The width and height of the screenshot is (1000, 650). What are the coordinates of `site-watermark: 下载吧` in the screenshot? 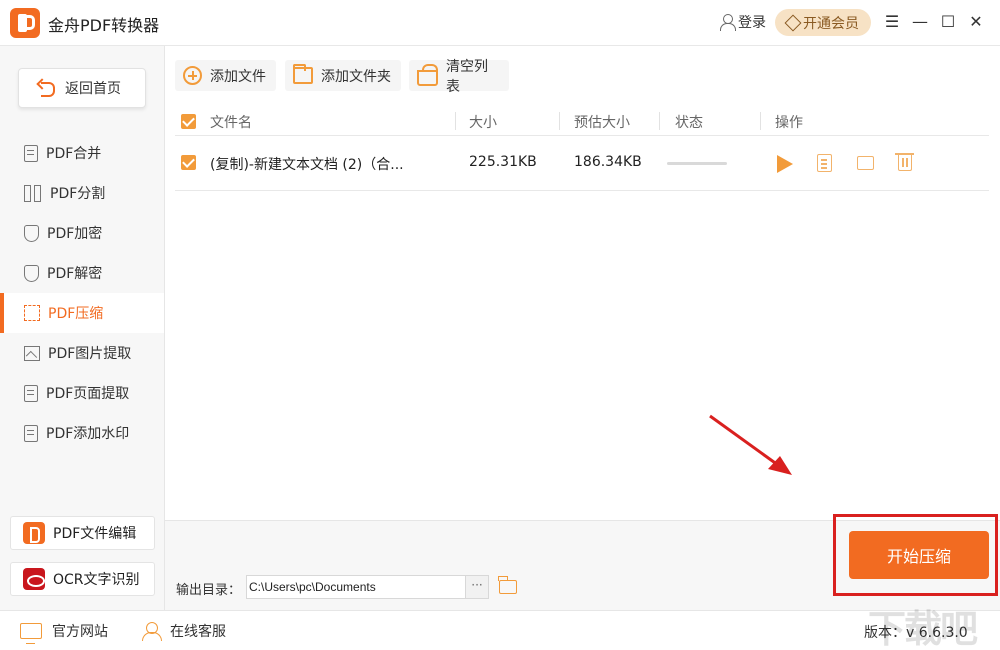 It's located at (923, 628).